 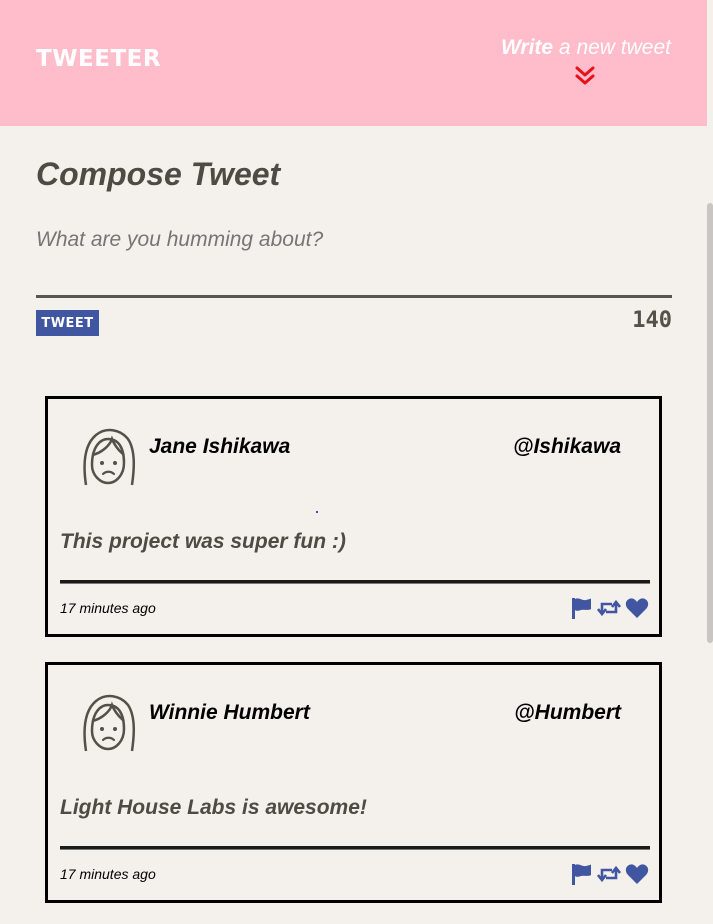 I want to click on top-nav: TWEETER Write a new tweet, so click(x=353, y=63).